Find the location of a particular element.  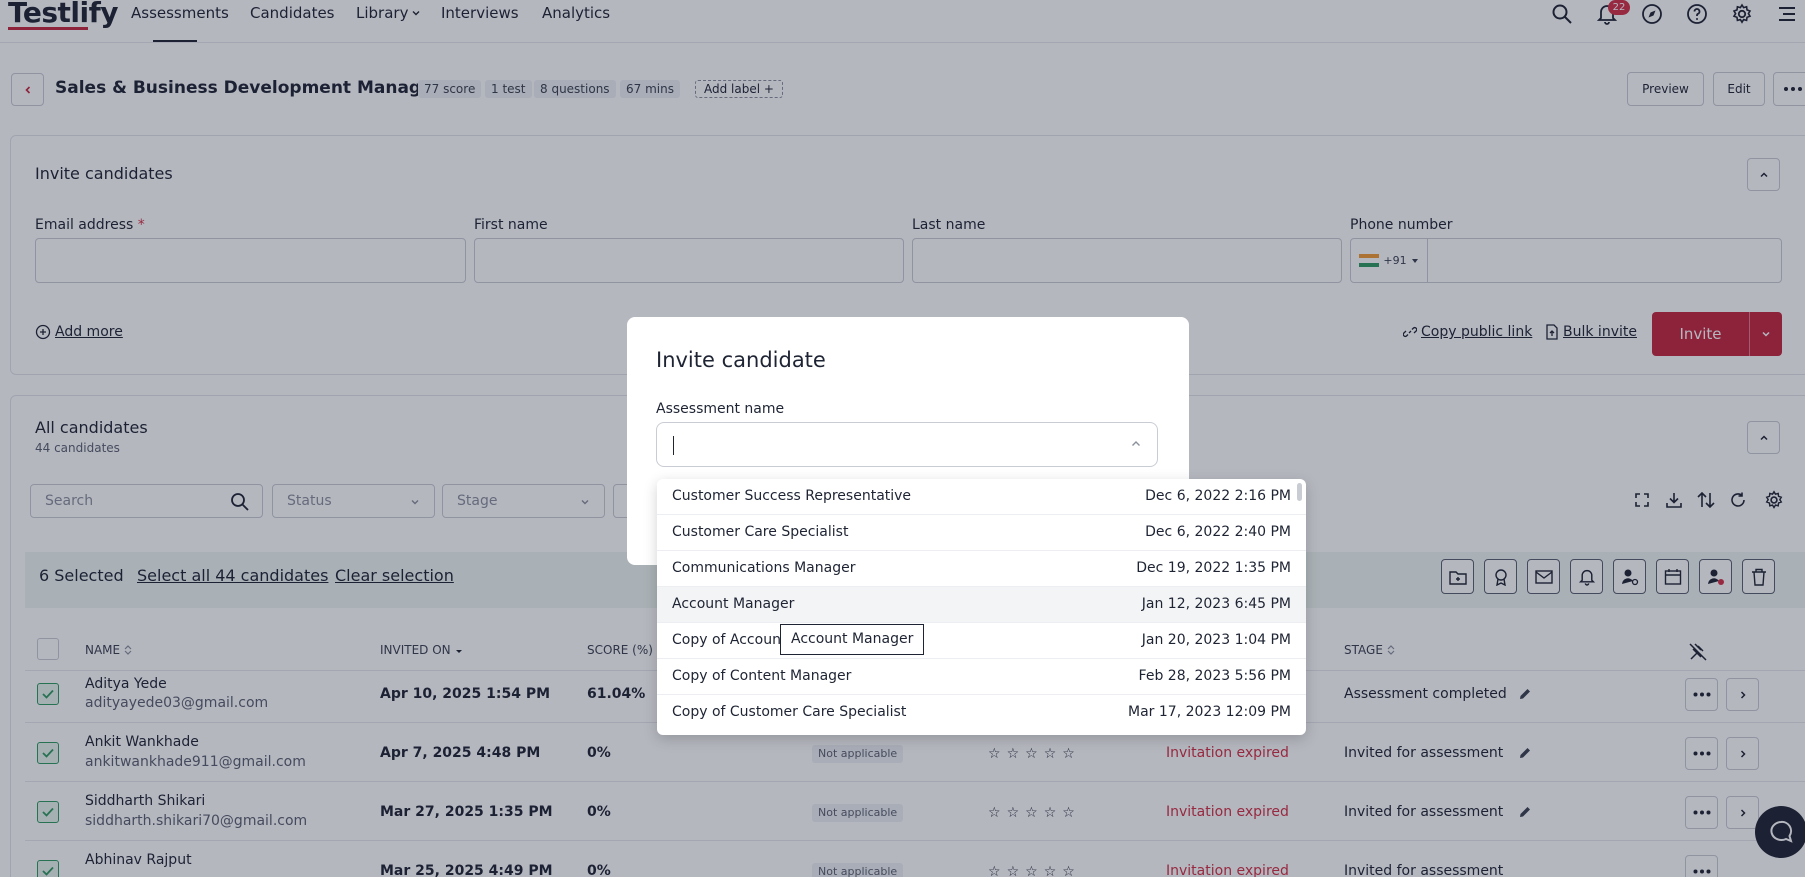

dropdown-scrollbar is located at coordinates (1299, 492).